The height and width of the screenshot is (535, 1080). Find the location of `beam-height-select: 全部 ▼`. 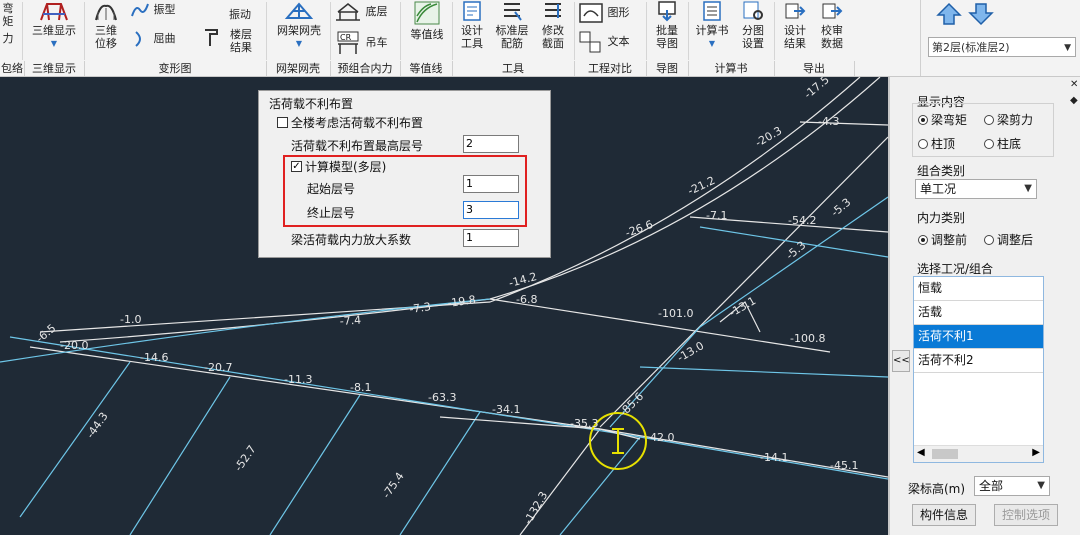

beam-height-select: 全部 ▼ is located at coordinates (1012, 486).